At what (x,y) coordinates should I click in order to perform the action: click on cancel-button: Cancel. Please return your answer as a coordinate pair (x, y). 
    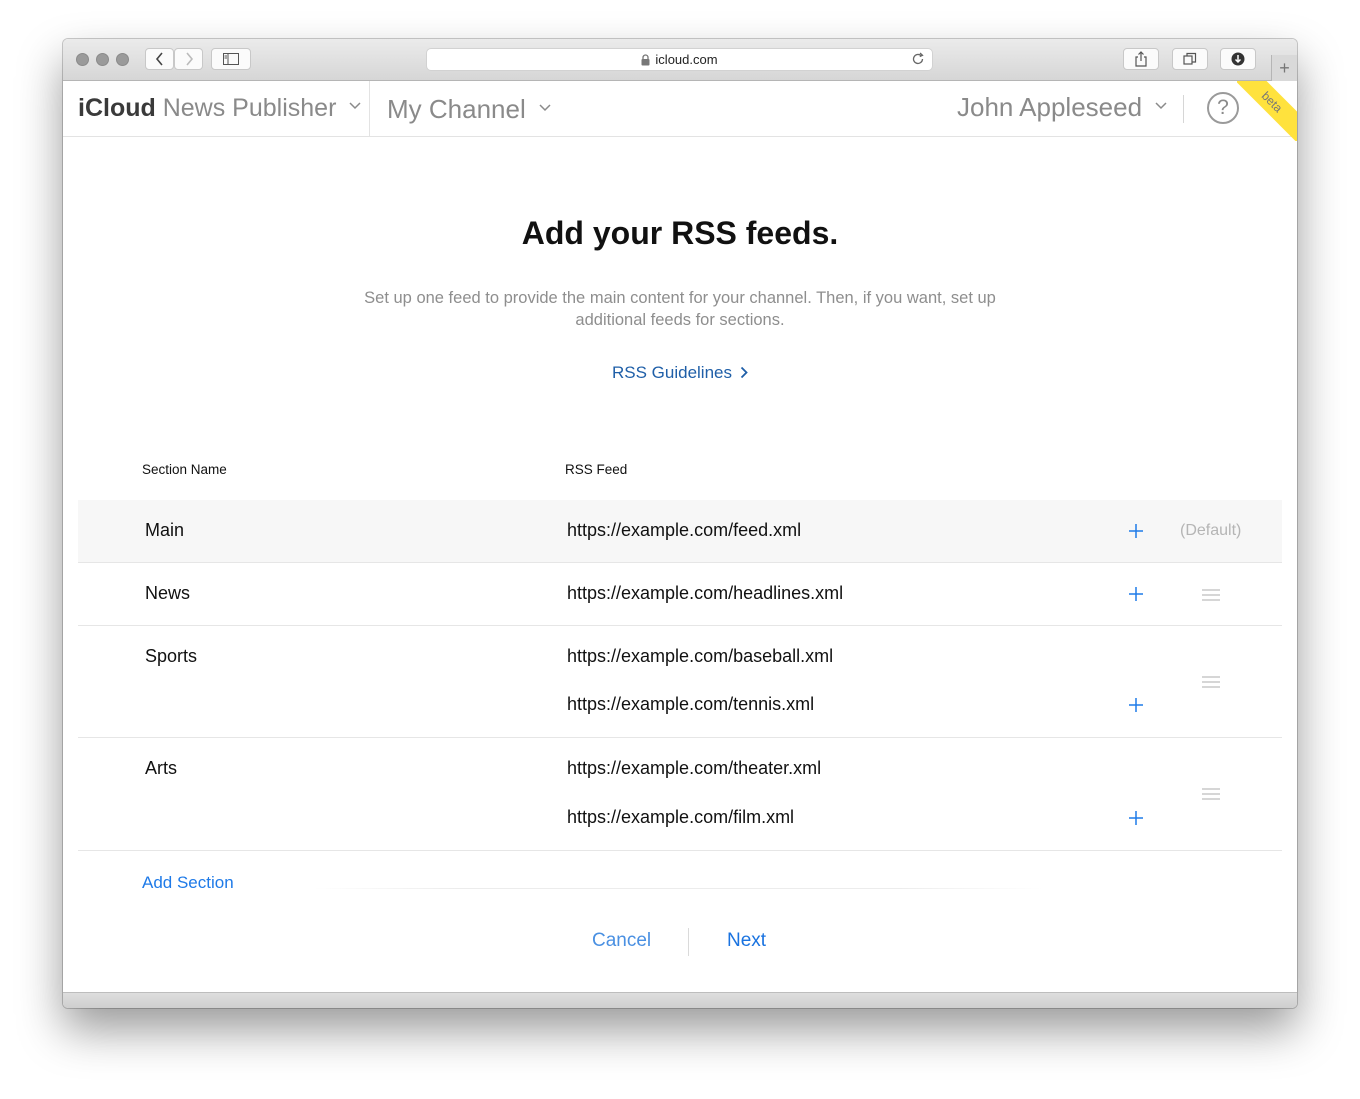
    Looking at the image, I should click on (621, 941).